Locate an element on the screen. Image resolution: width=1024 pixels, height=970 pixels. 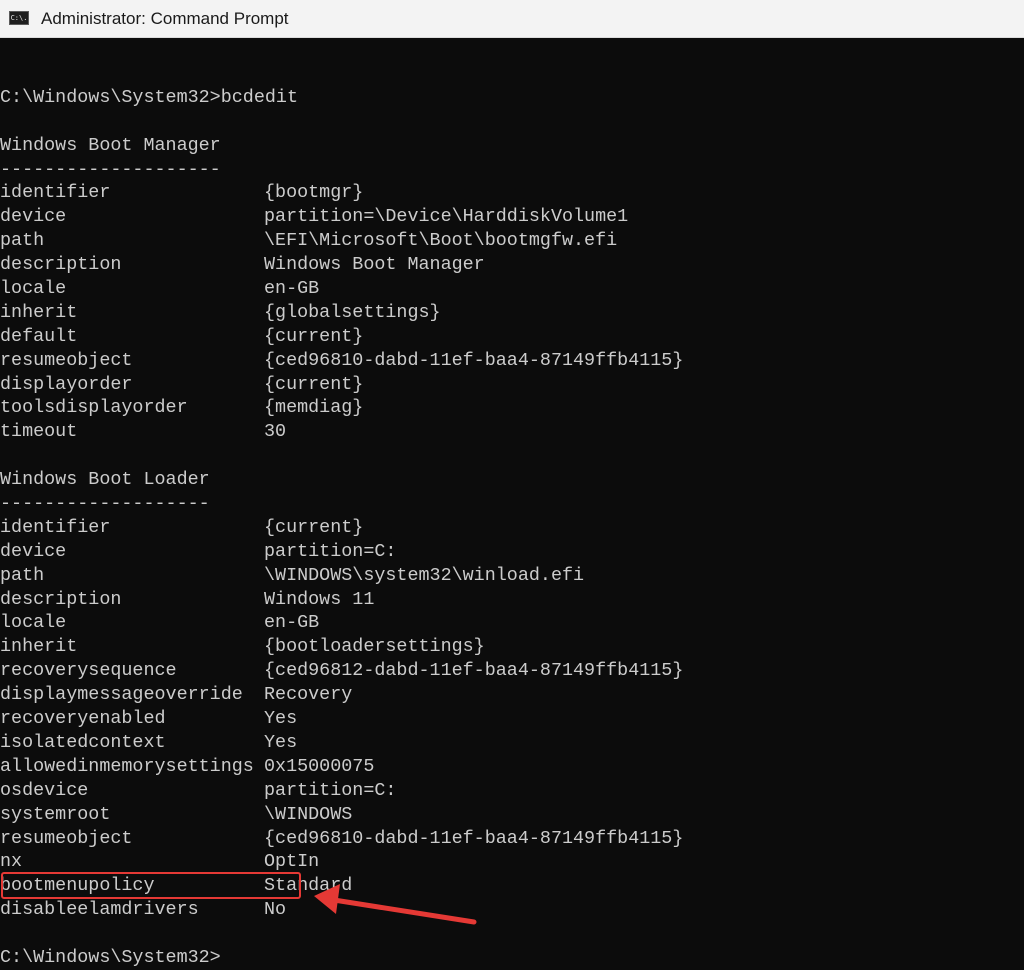
bcd-entry: inherit {globalsettings} is located at coordinates (512, 313).